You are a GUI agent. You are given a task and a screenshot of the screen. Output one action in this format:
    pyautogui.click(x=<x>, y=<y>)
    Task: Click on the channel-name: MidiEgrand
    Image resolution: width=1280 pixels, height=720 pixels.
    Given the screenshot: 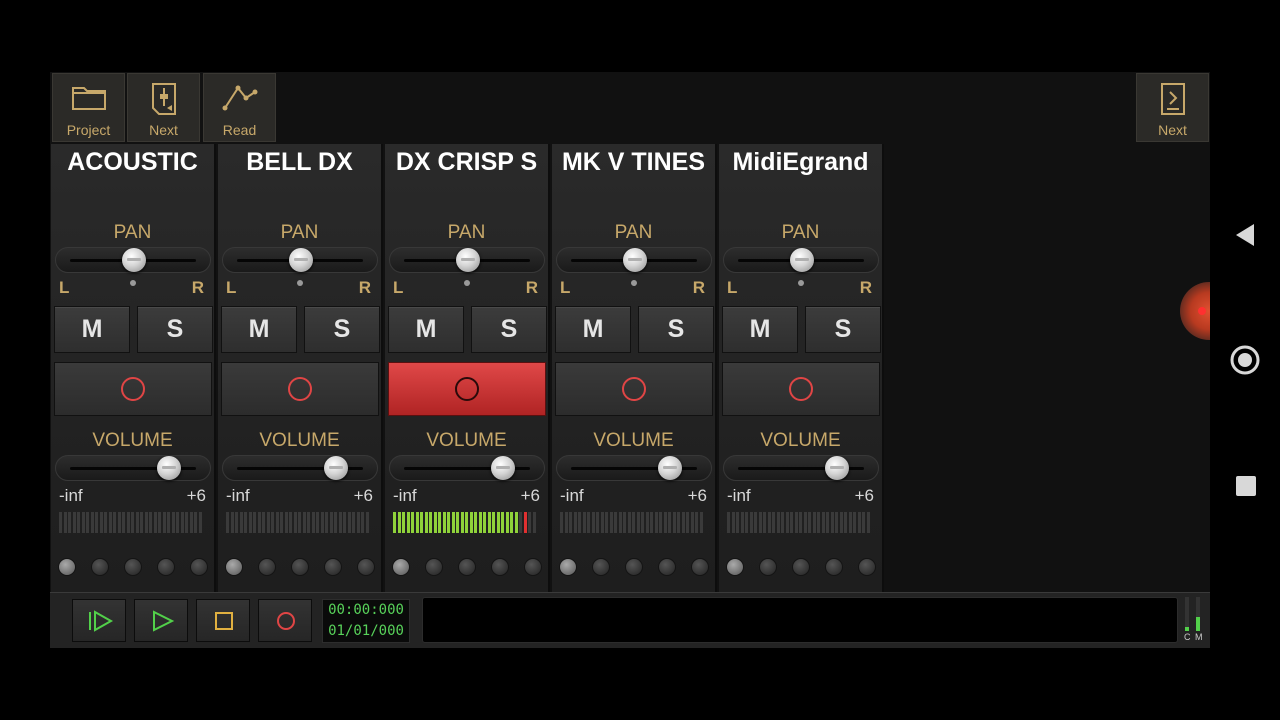 What is the action you would take?
    pyautogui.click(x=800, y=162)
    